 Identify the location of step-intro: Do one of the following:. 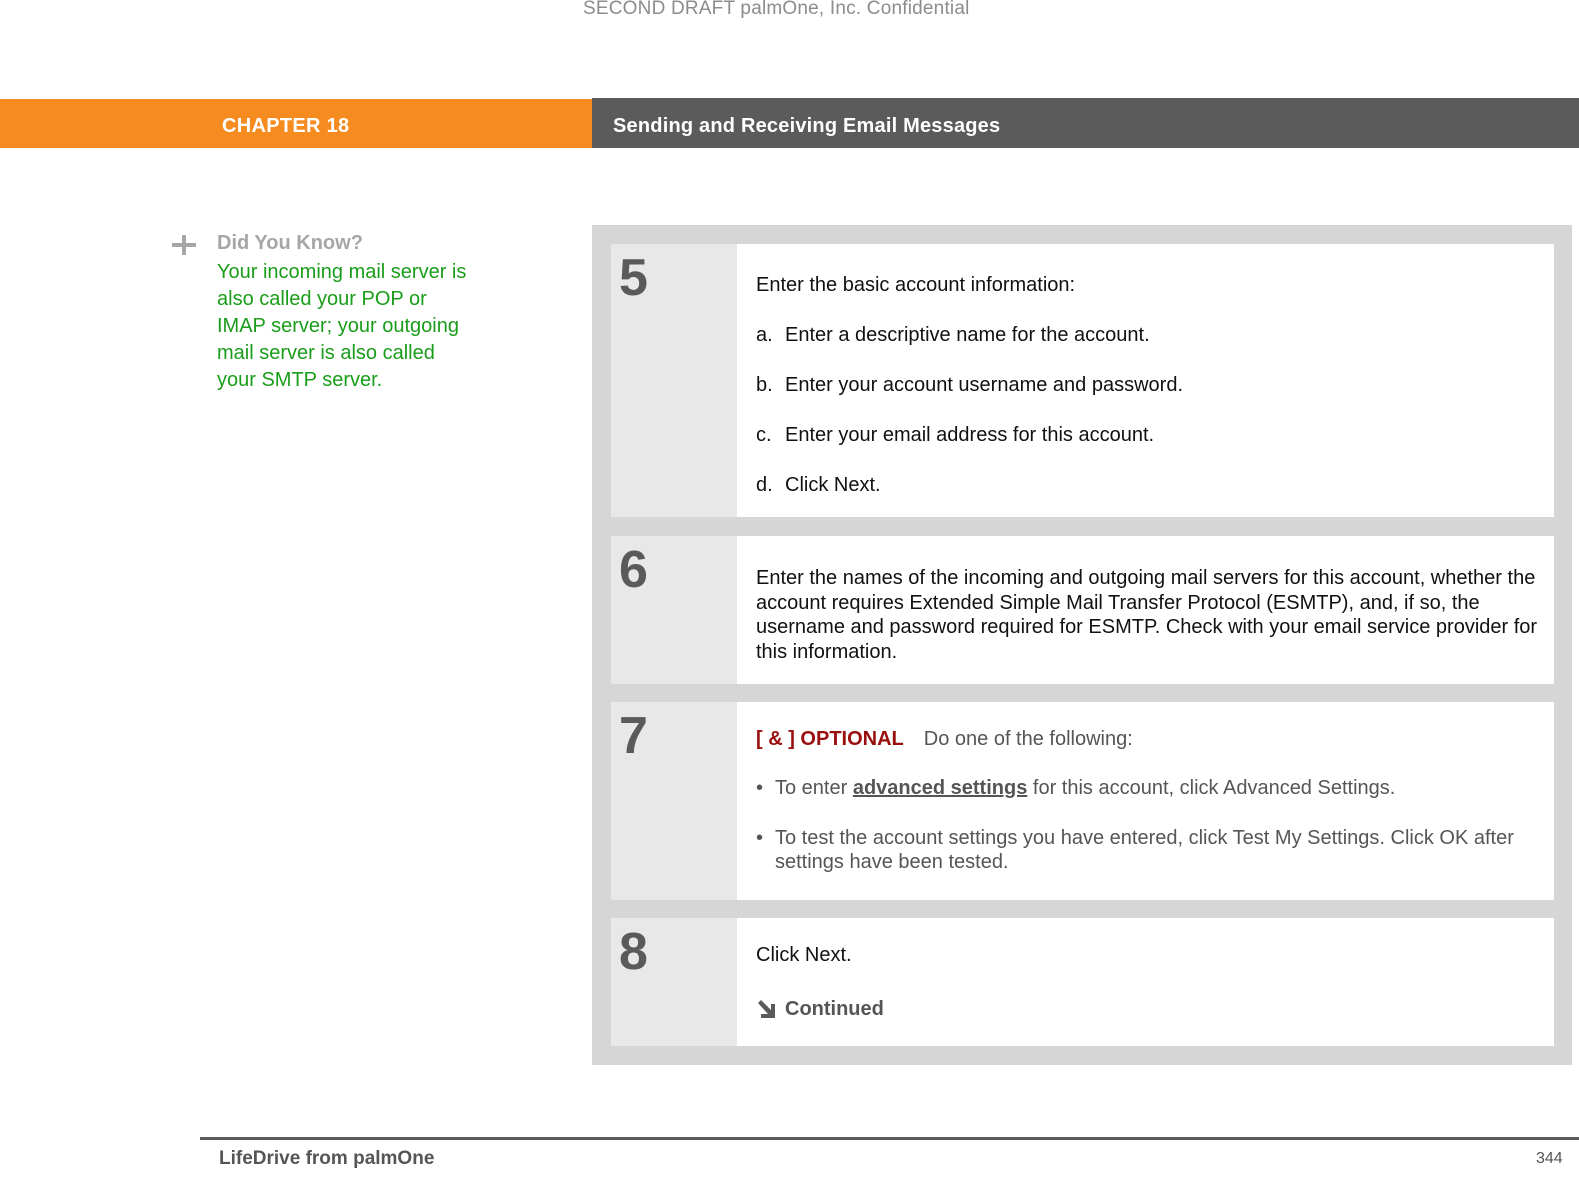
(1028, 739).